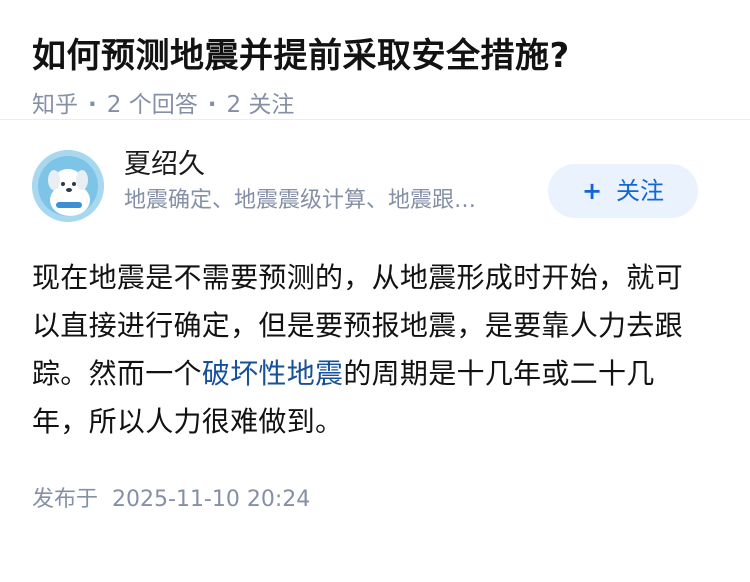  What do you see at coordinates (55, 105) in the screenshot?
I see `source-label: 知乎` at bounding box center [55, 105].